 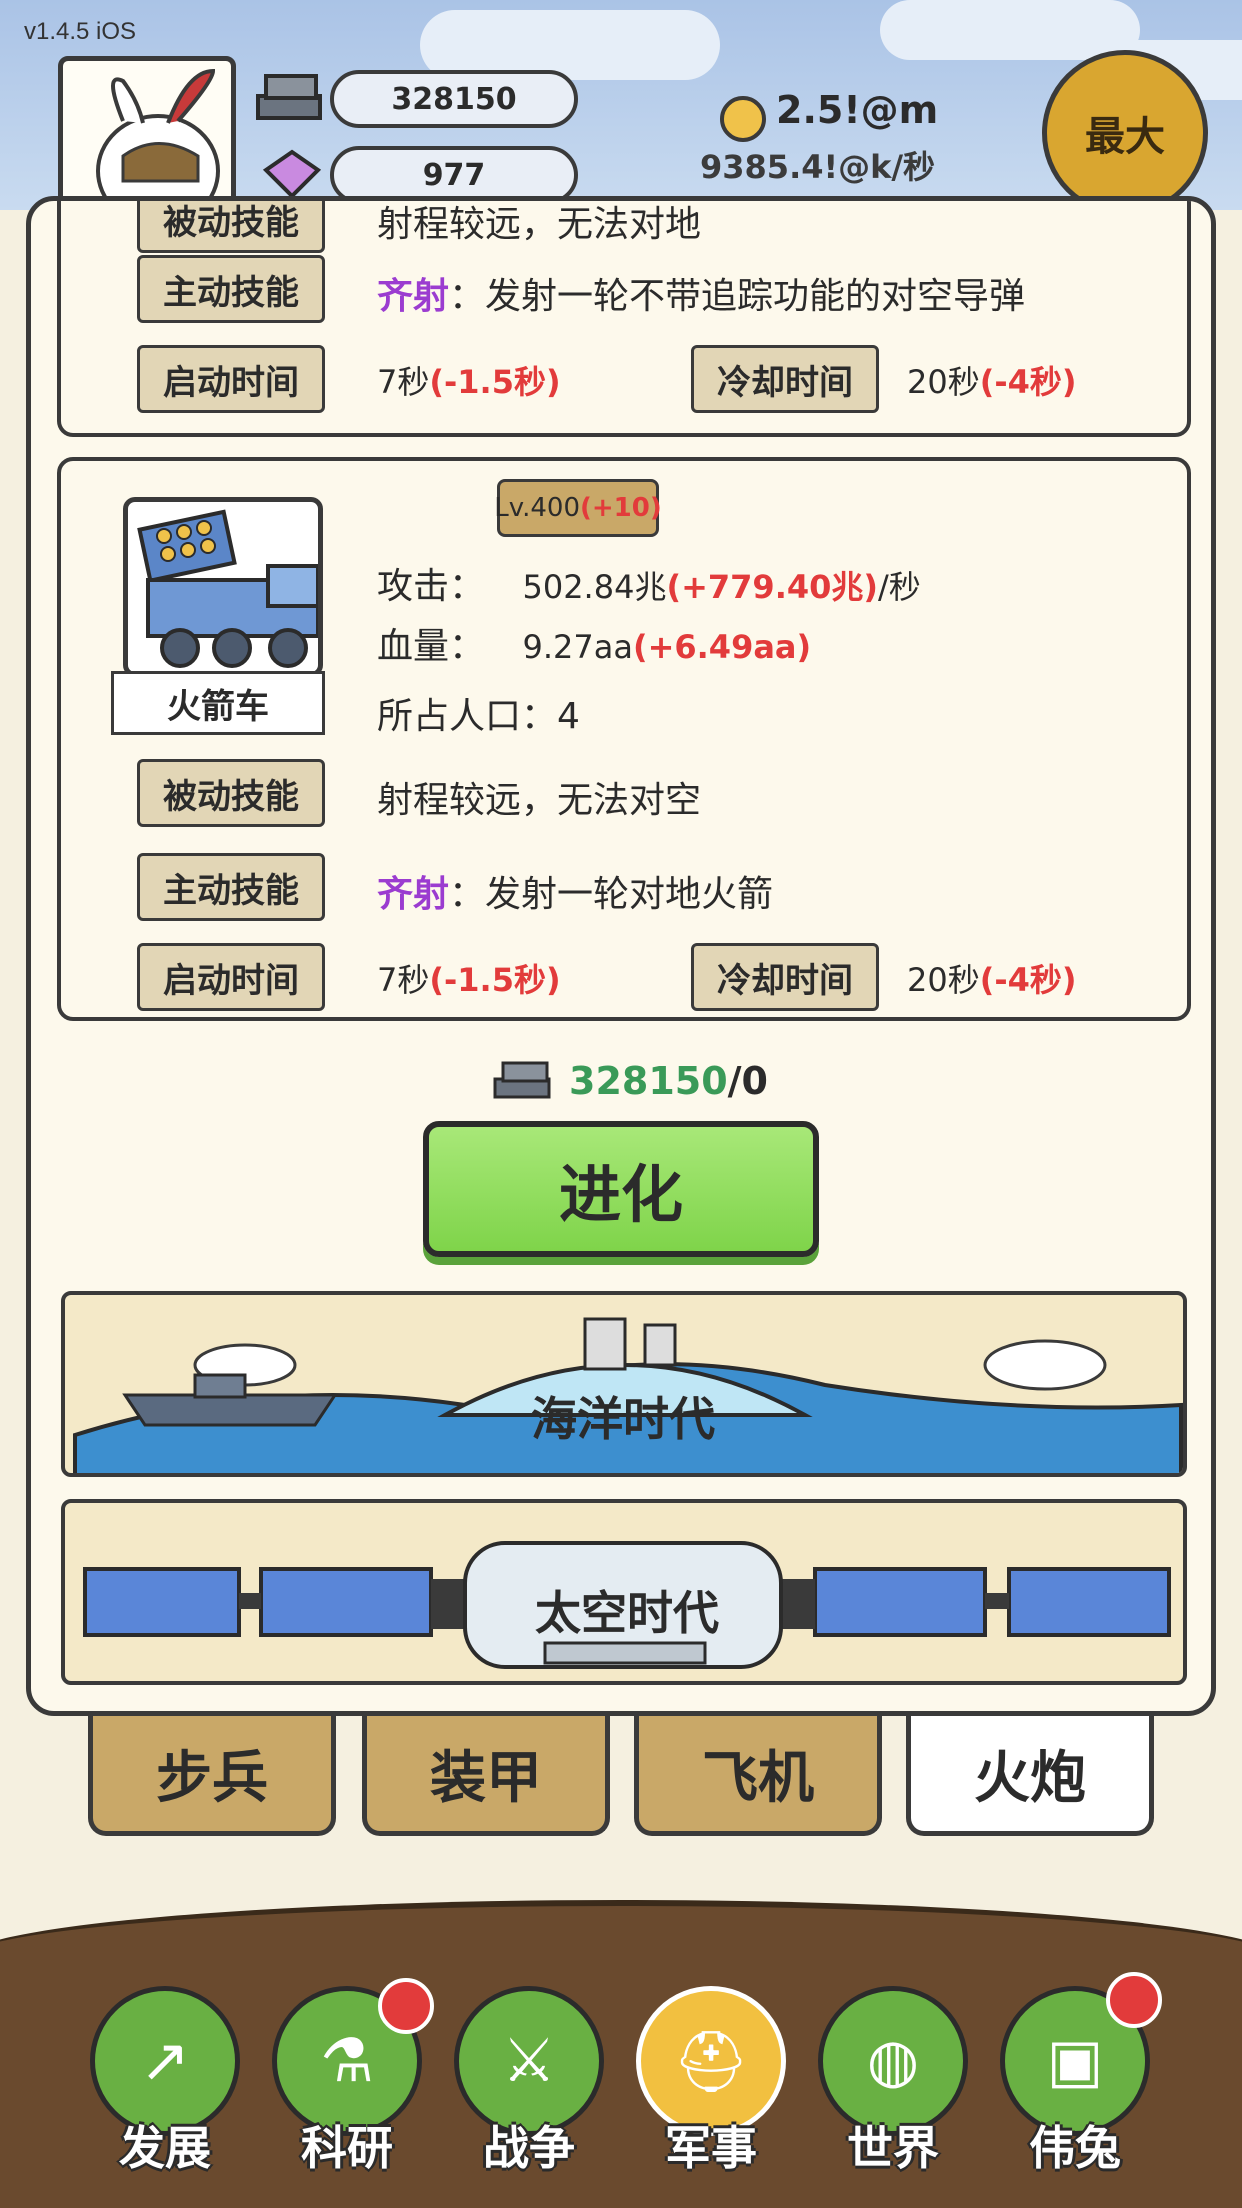 I want to click on nav-develop-label: 发展, so click(x=165, y=2148).